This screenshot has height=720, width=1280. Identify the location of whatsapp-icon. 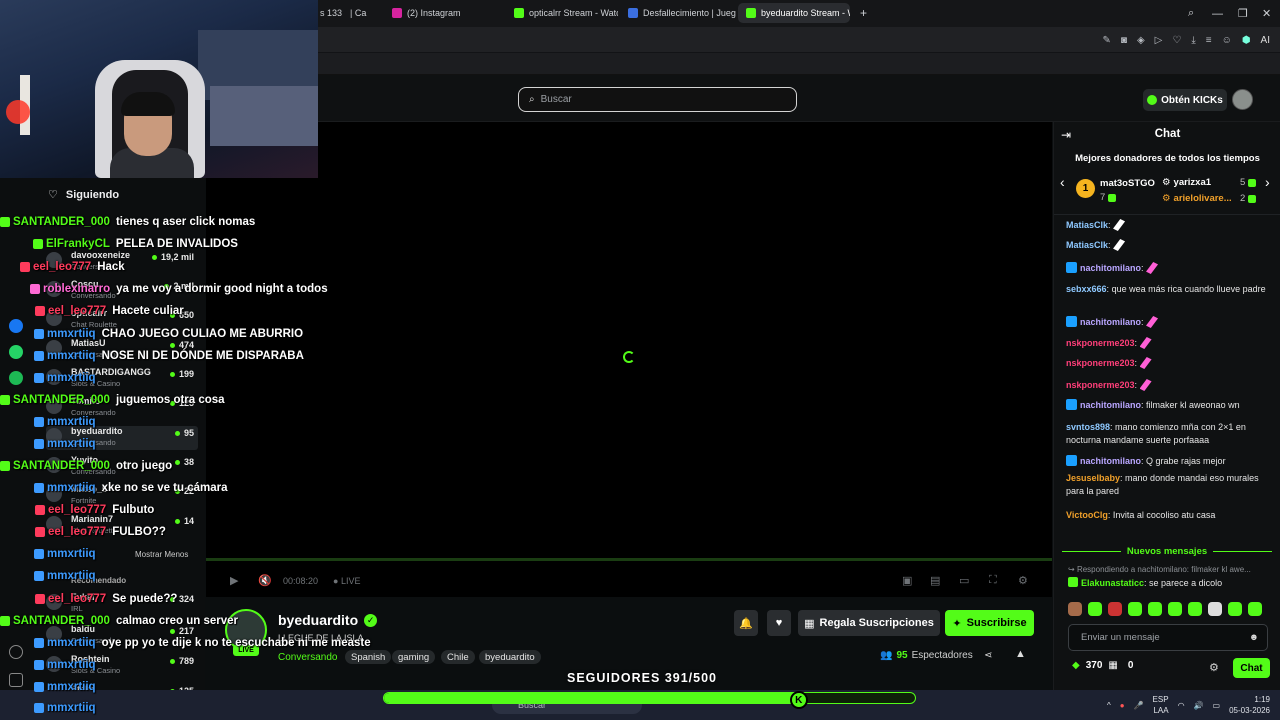
(16, 352).